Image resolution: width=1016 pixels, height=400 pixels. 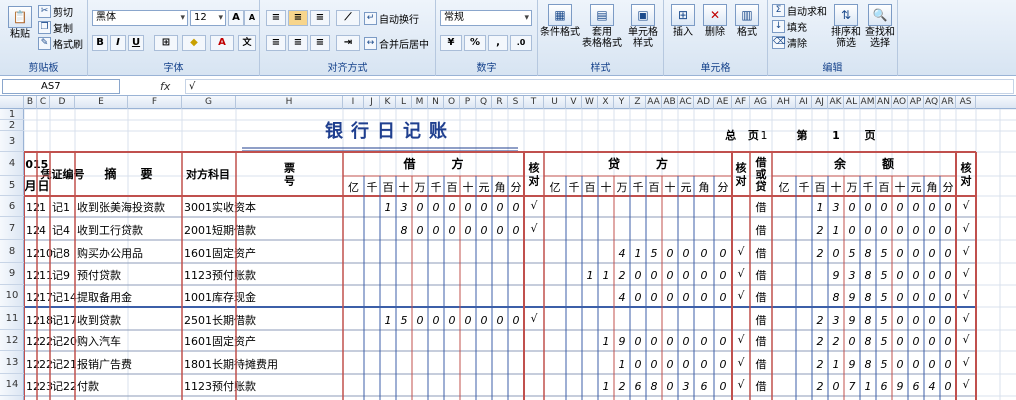 What do you see at coordinates (12, 164) in the screenshot?
I see `row-header-4: 4` at bounding box center [12, 164].